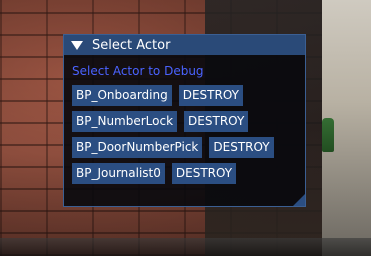 The image size is (371, 256). I want to click on window-titlebar: Select Actor, so click(184, 45).